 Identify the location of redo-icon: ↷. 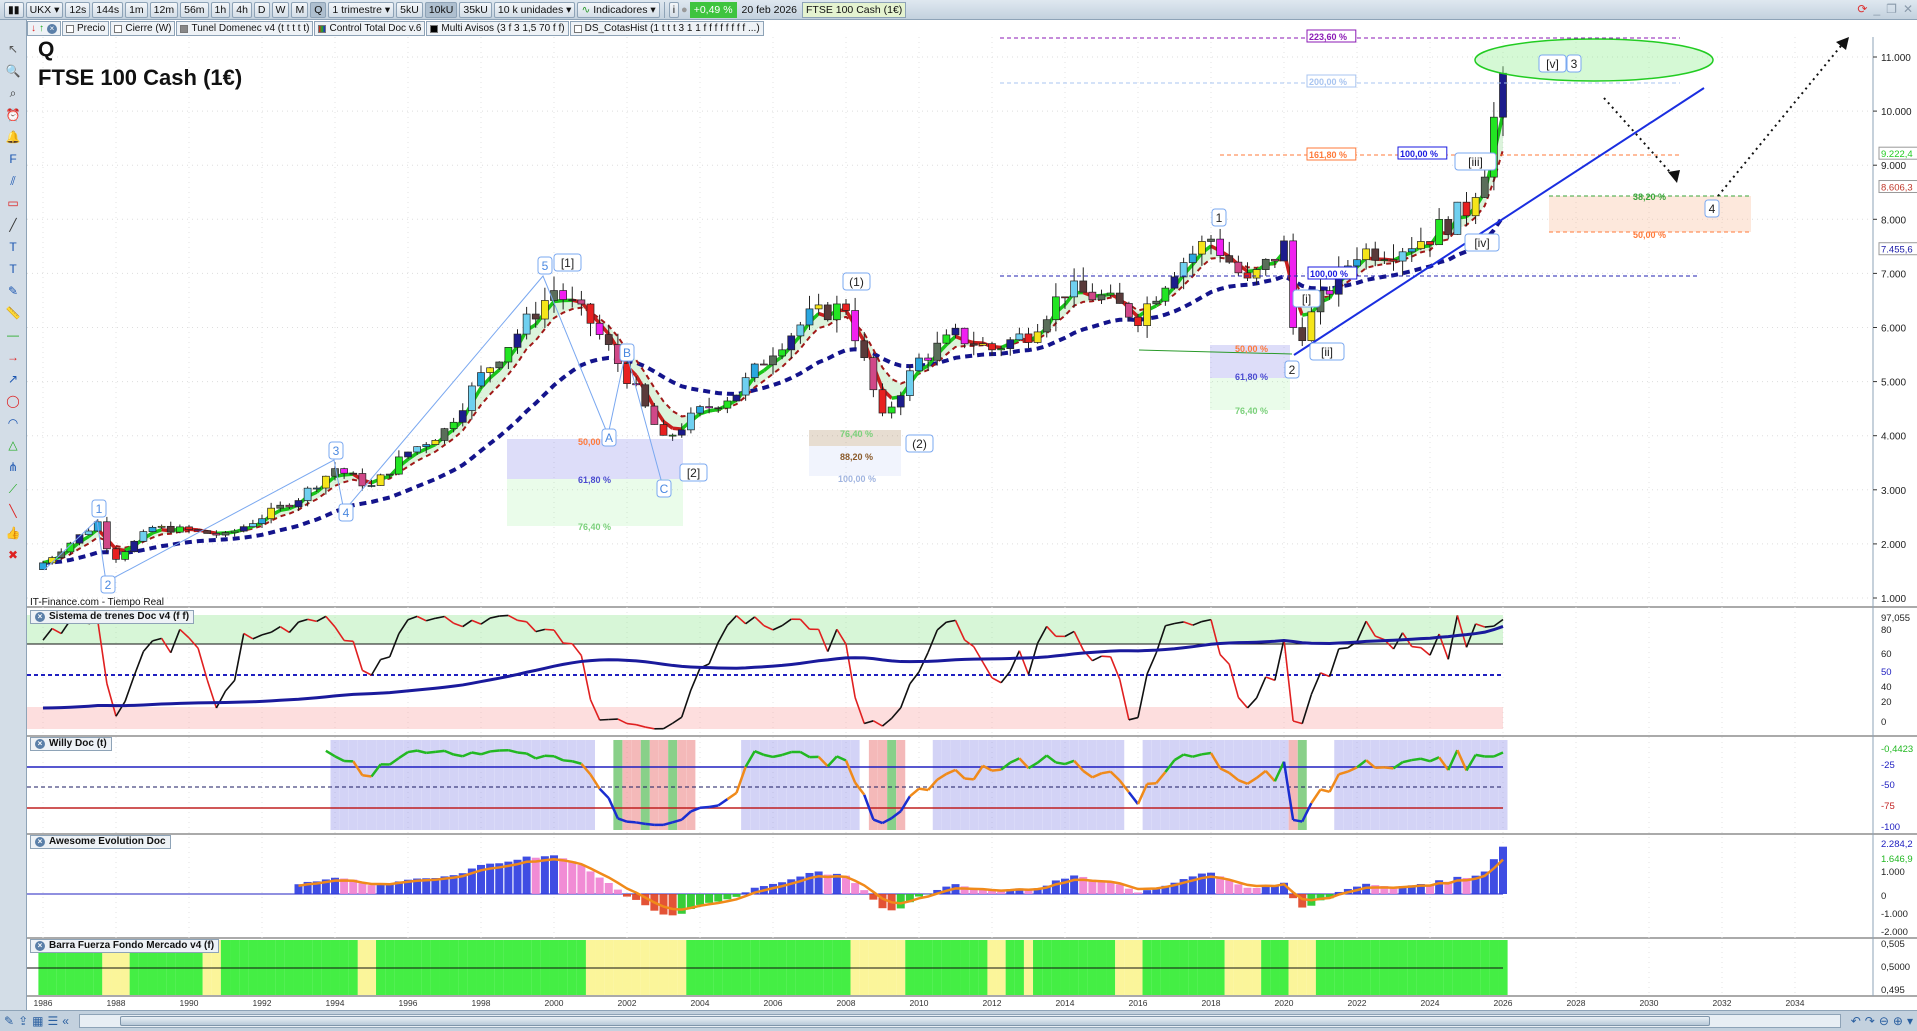
(1870, 1021).